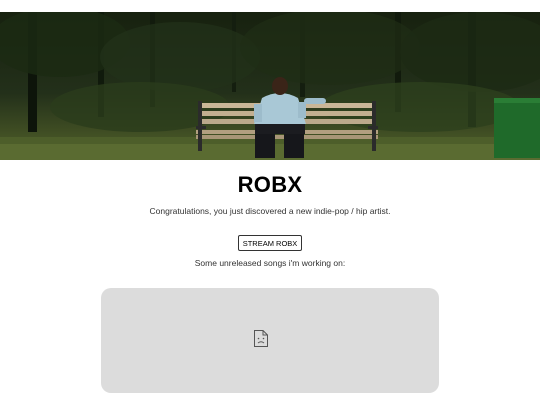 This screenshot has width=540, height=405. What do you see at coordinates (270, 6) in the screenshot?
I see `top-strip` at bounding box center [270, 6].